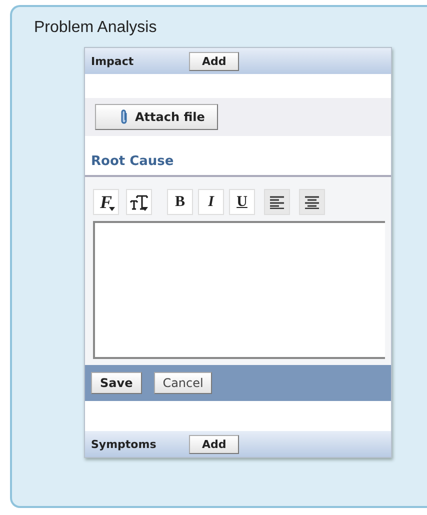  I want to click on align-center-button, so click(312, 202).